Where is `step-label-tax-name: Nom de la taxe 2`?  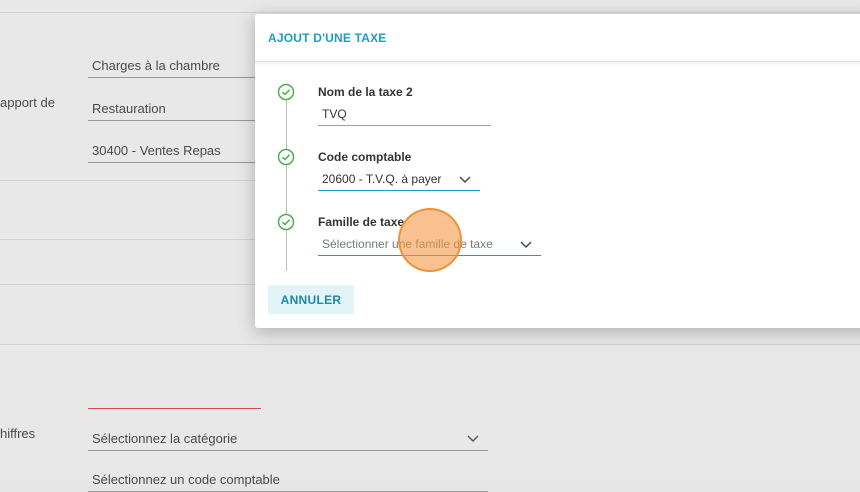
step-label-tax-name: Nom de la taxe 2 is located at coordinates (365, 92).